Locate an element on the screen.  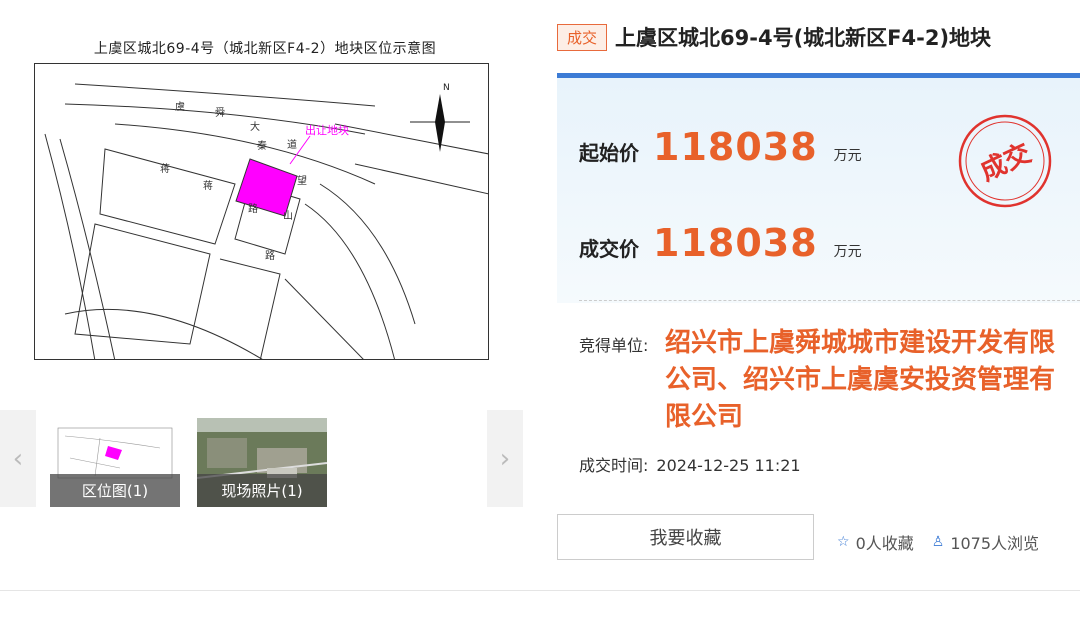
deal-price-row: 成交价 118038 万元 is located at coordinates (720, 243).